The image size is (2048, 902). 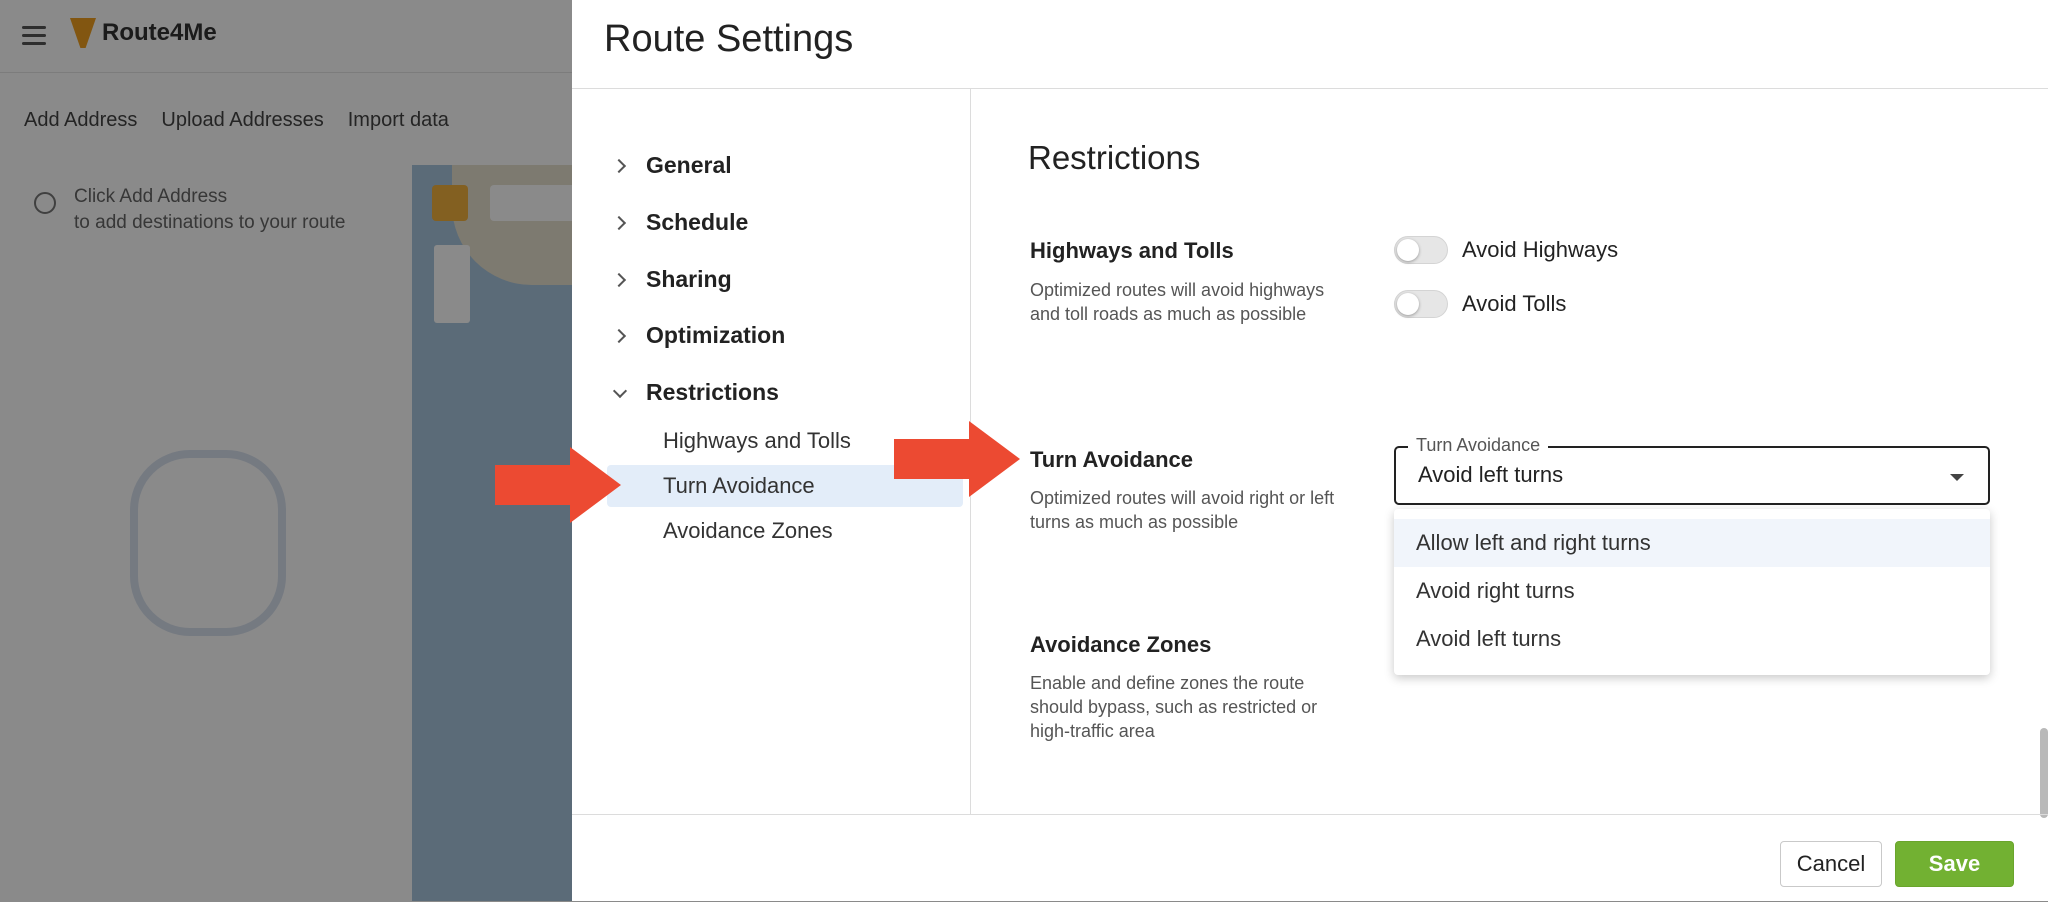 What do you see at coordinates (1132, 250) in the screenshot?
I see `highways-tolls-label: Highways and Tolls` at bounding box center [1132, 250].